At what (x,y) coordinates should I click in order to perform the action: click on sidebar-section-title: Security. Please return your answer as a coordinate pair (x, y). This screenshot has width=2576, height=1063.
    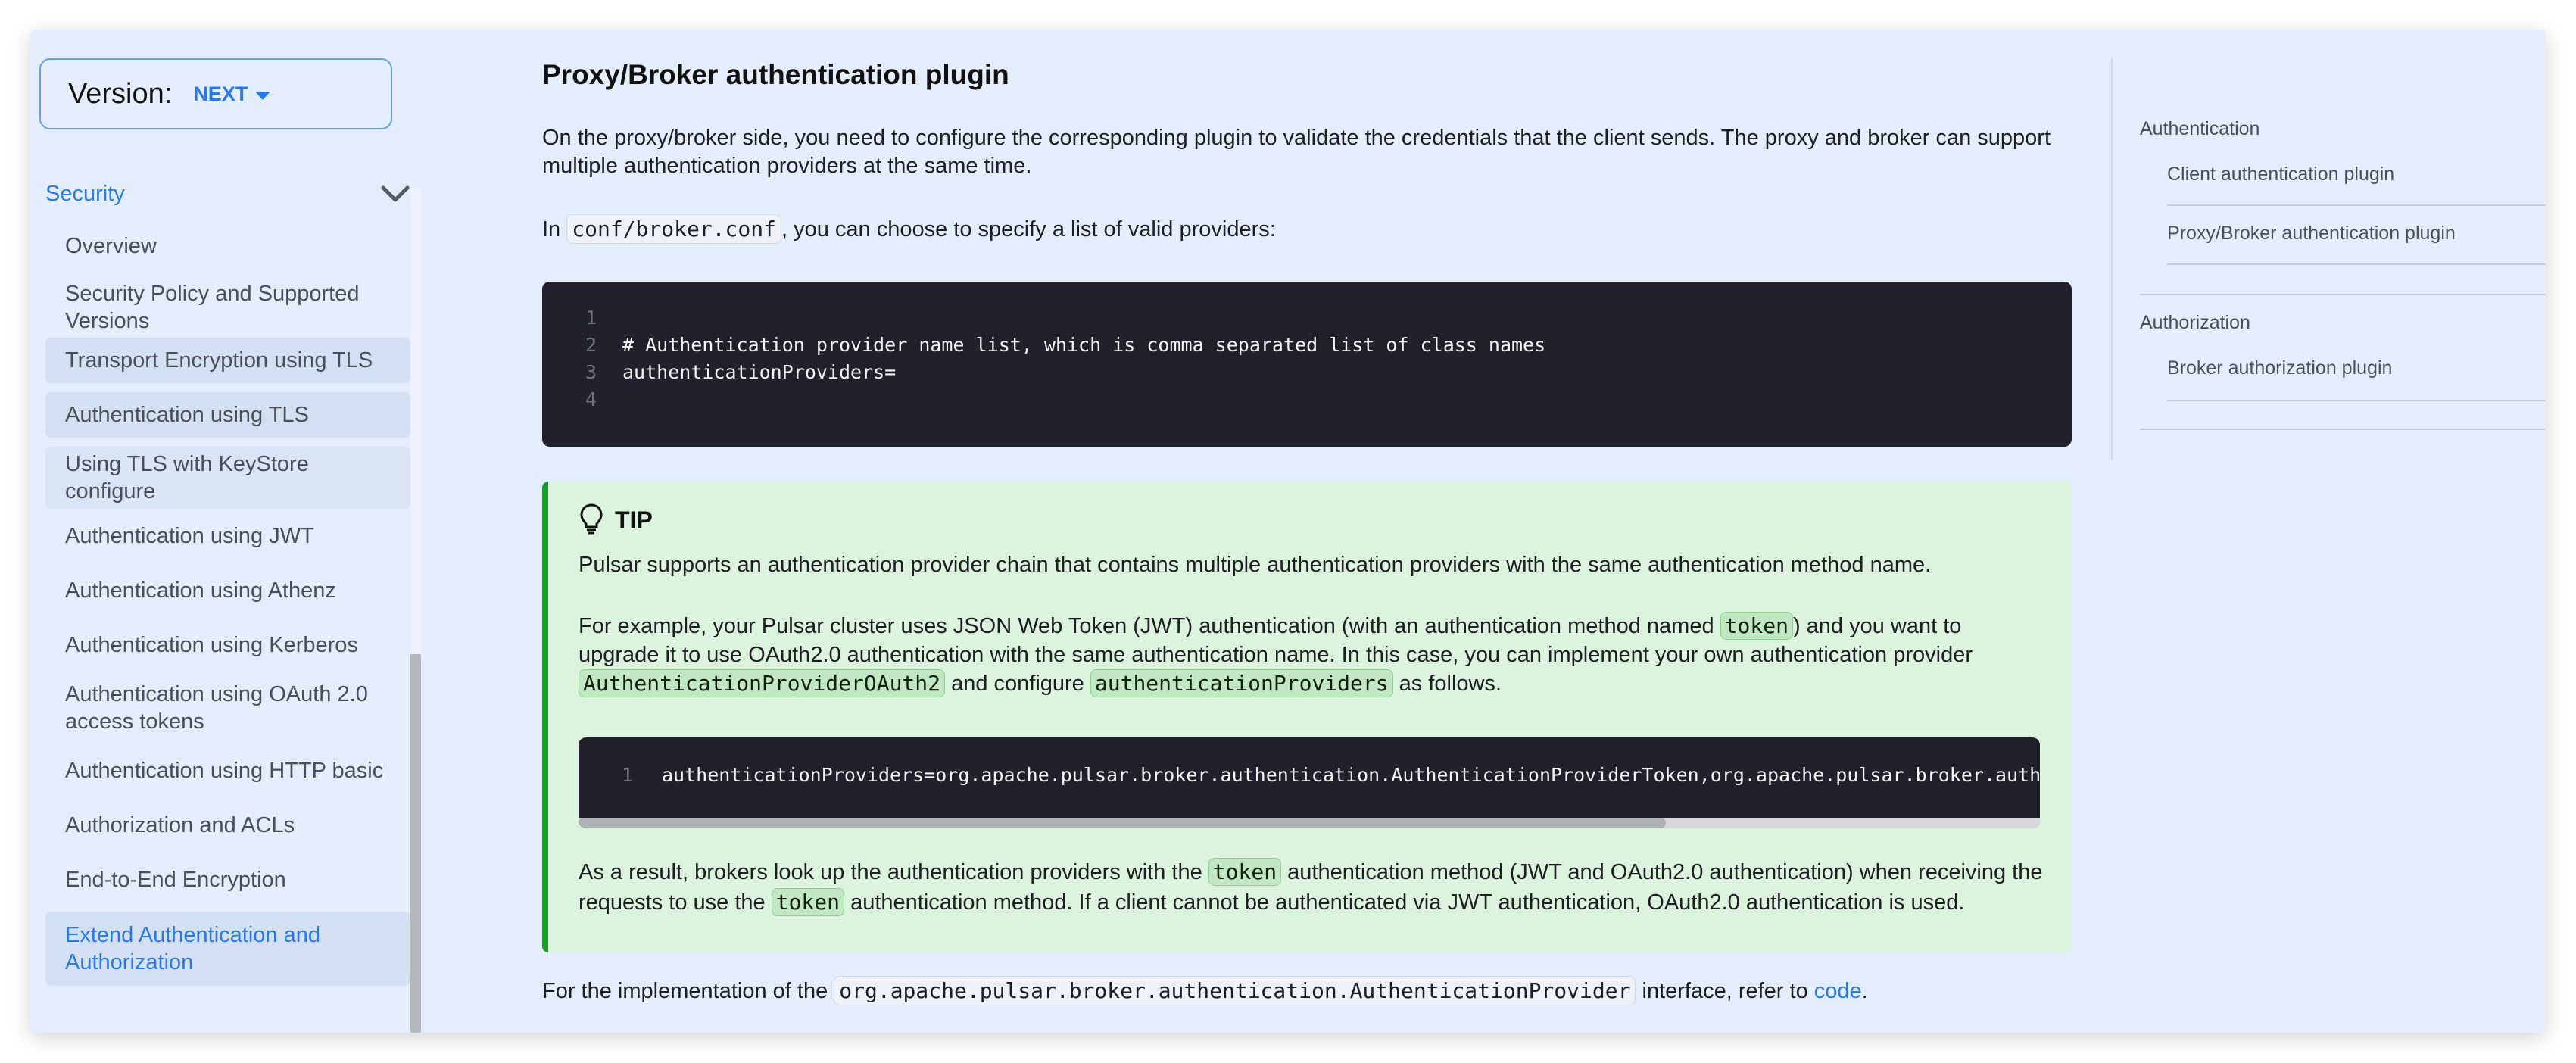
    Looking at the image, I should click on (85, 194).